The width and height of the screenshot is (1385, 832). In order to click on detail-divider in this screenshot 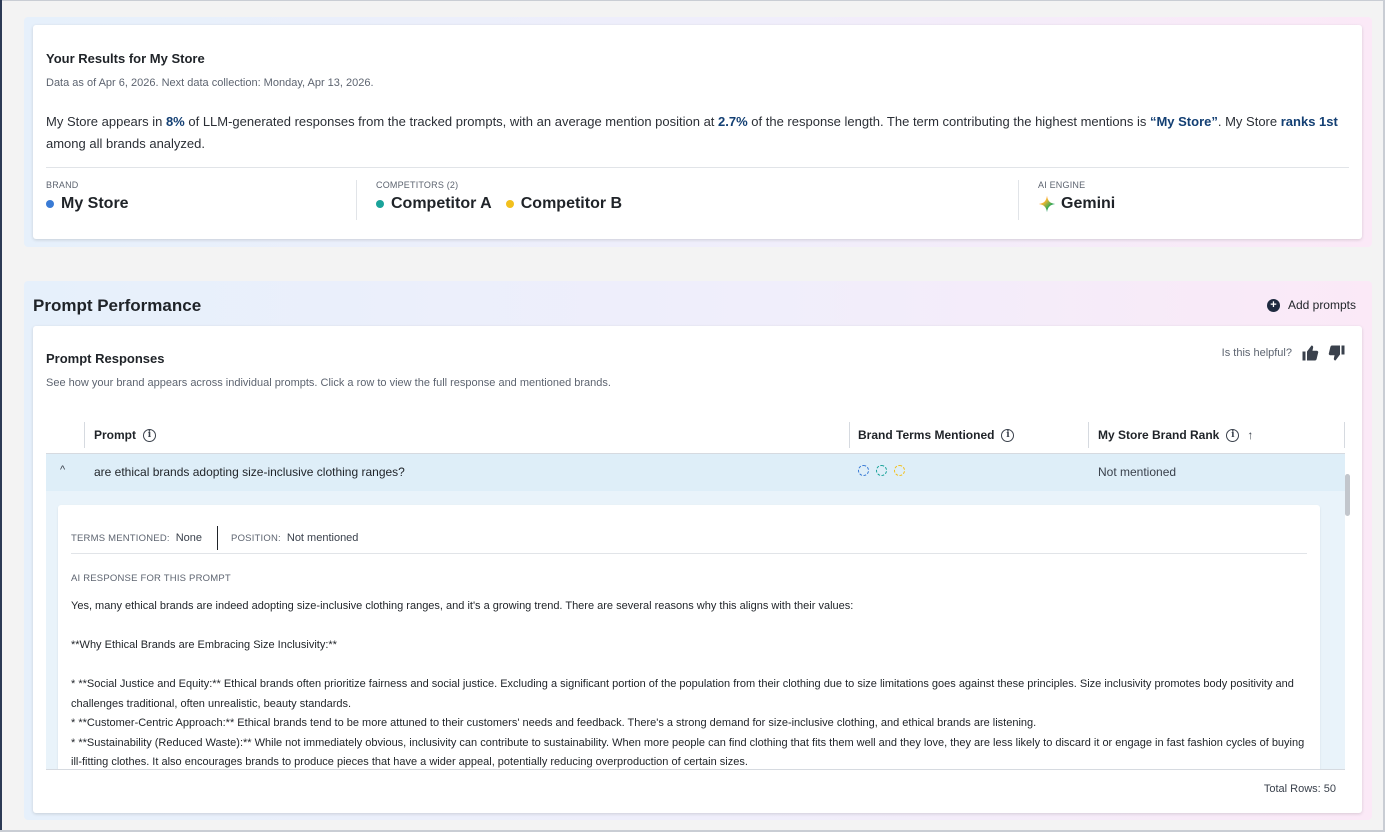, I will do `click(689, 553)`.